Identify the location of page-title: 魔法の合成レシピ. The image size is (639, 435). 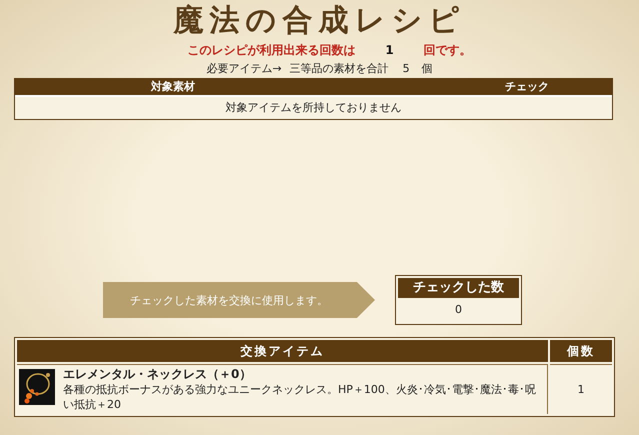
(319, 21).